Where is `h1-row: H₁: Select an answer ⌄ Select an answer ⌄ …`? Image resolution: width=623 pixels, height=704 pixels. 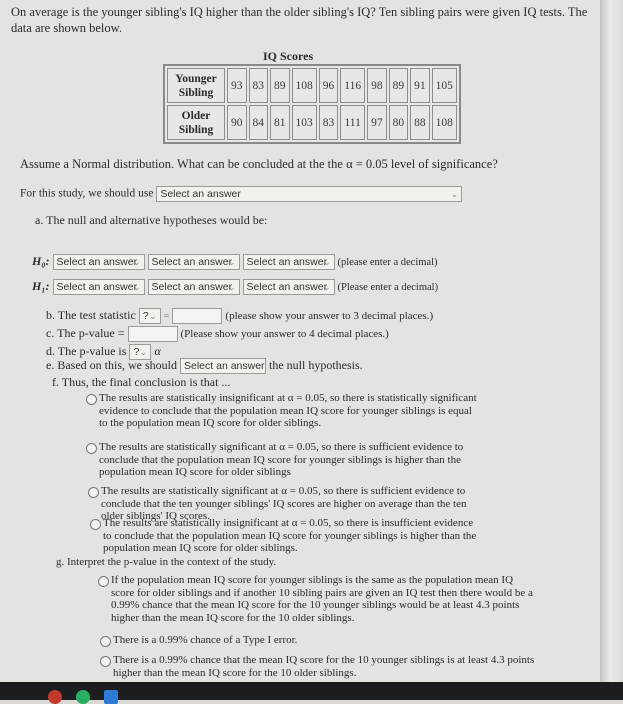
h1-row: H₁: Select an answer ⌄ Select an answer ⌄ … is located at coordinates (235, 287).